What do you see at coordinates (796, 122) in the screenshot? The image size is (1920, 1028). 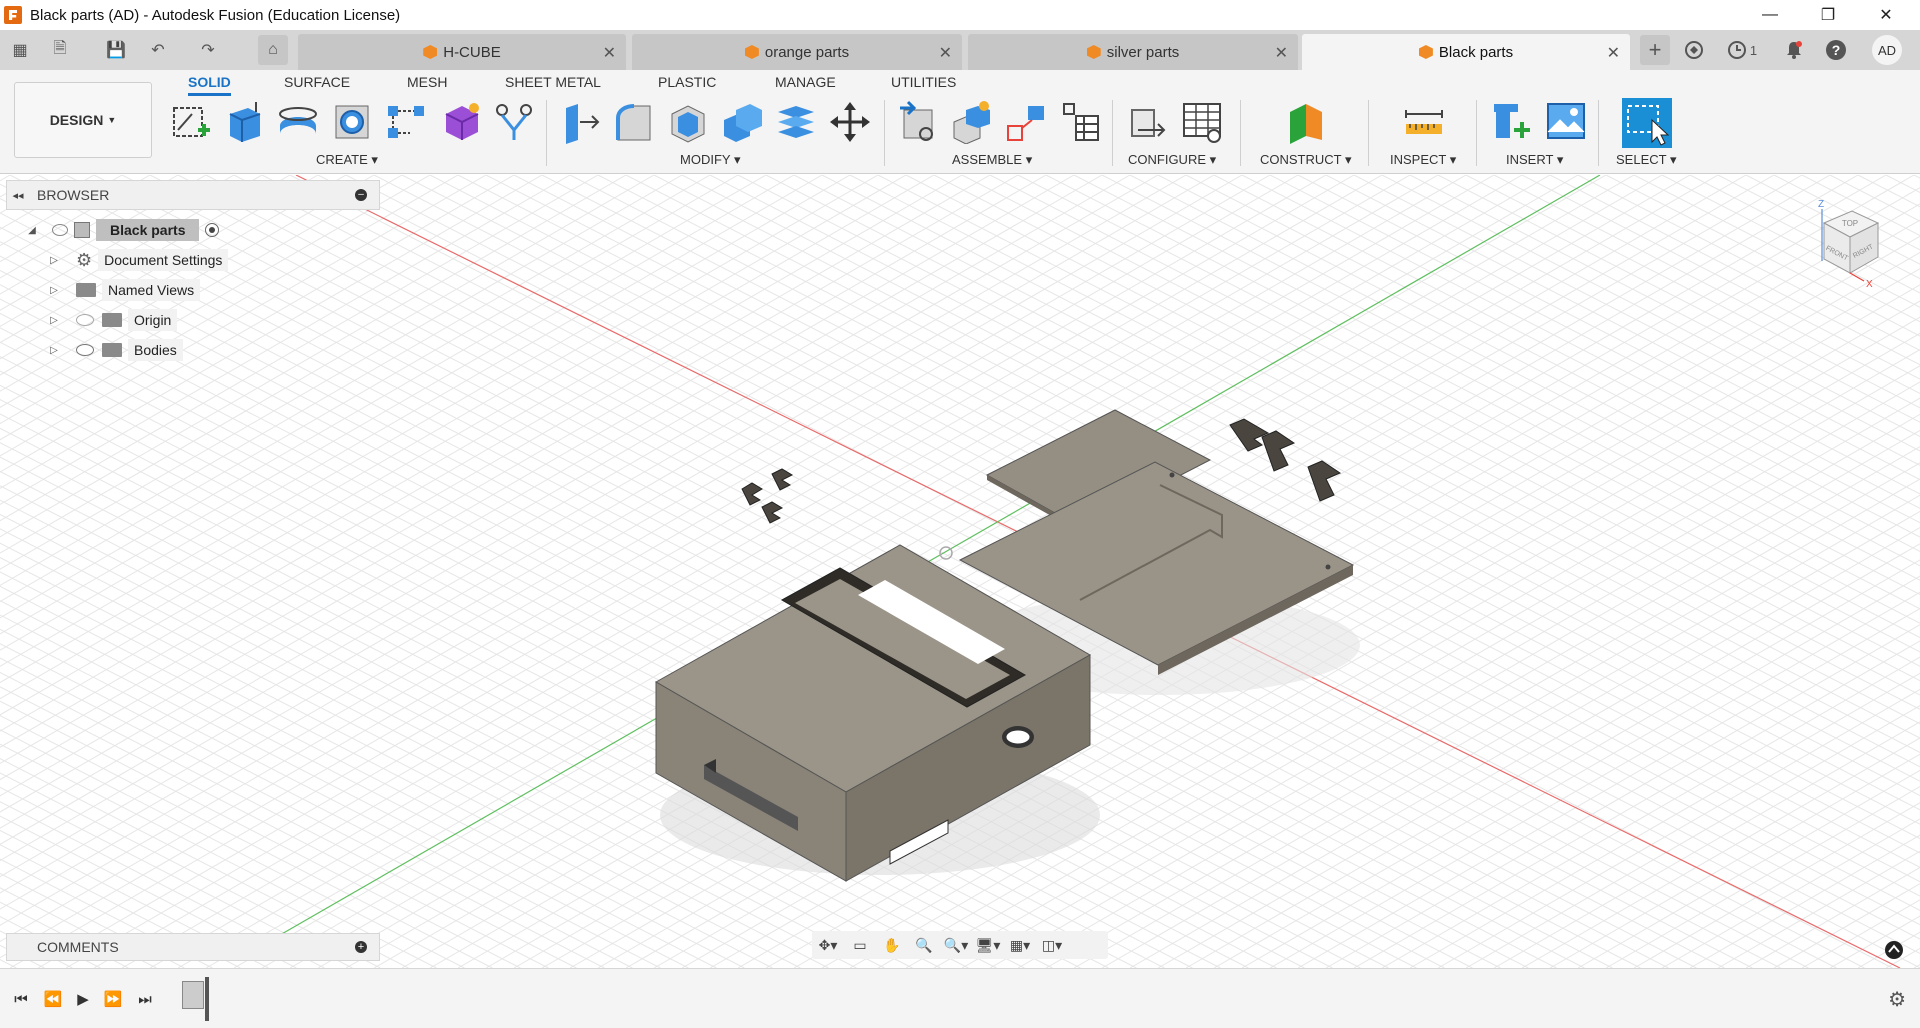 I see `offset-face-icon` at bounding box center [796, 122].